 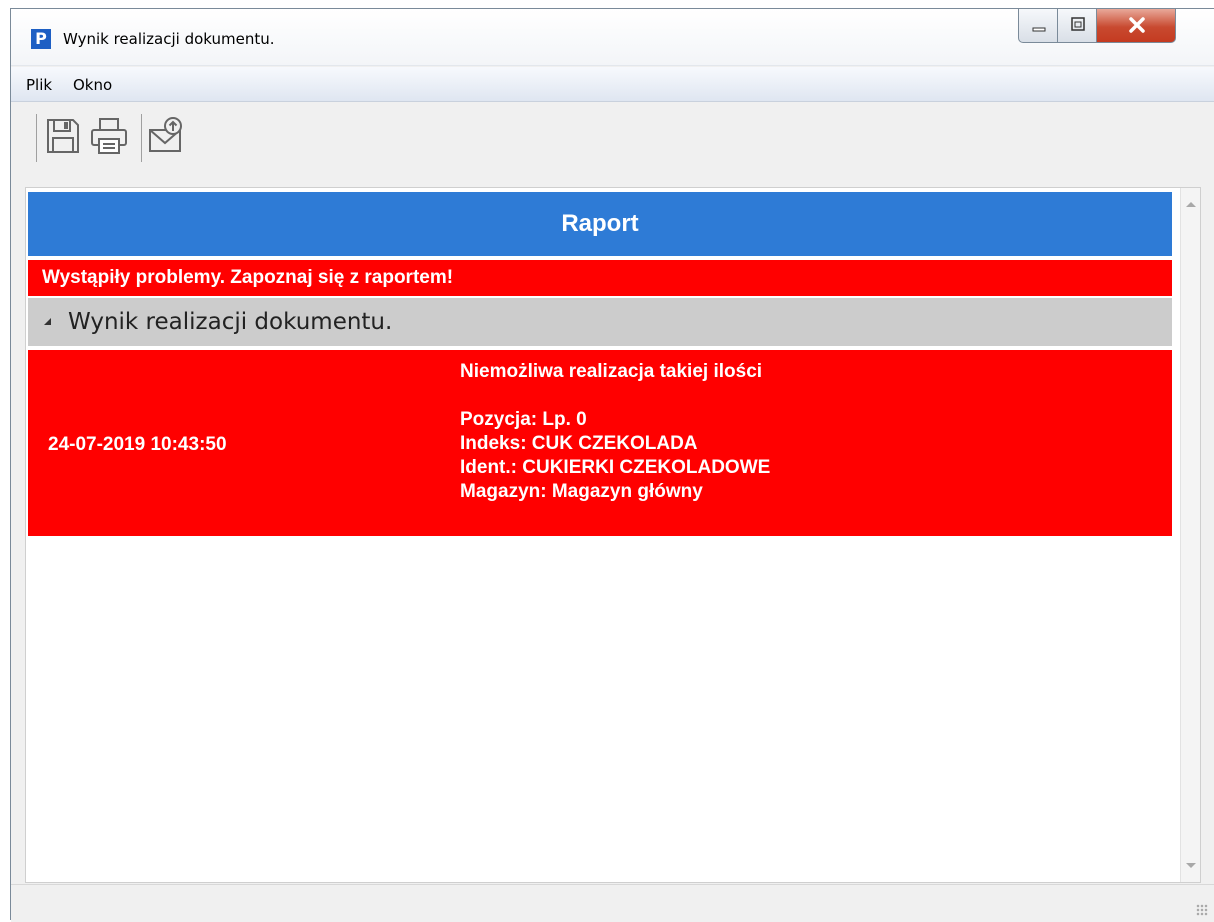 What do you see at coordinates (612, 903) in the screenshot?
I see `status-bar` at bounding box center [612, 903].